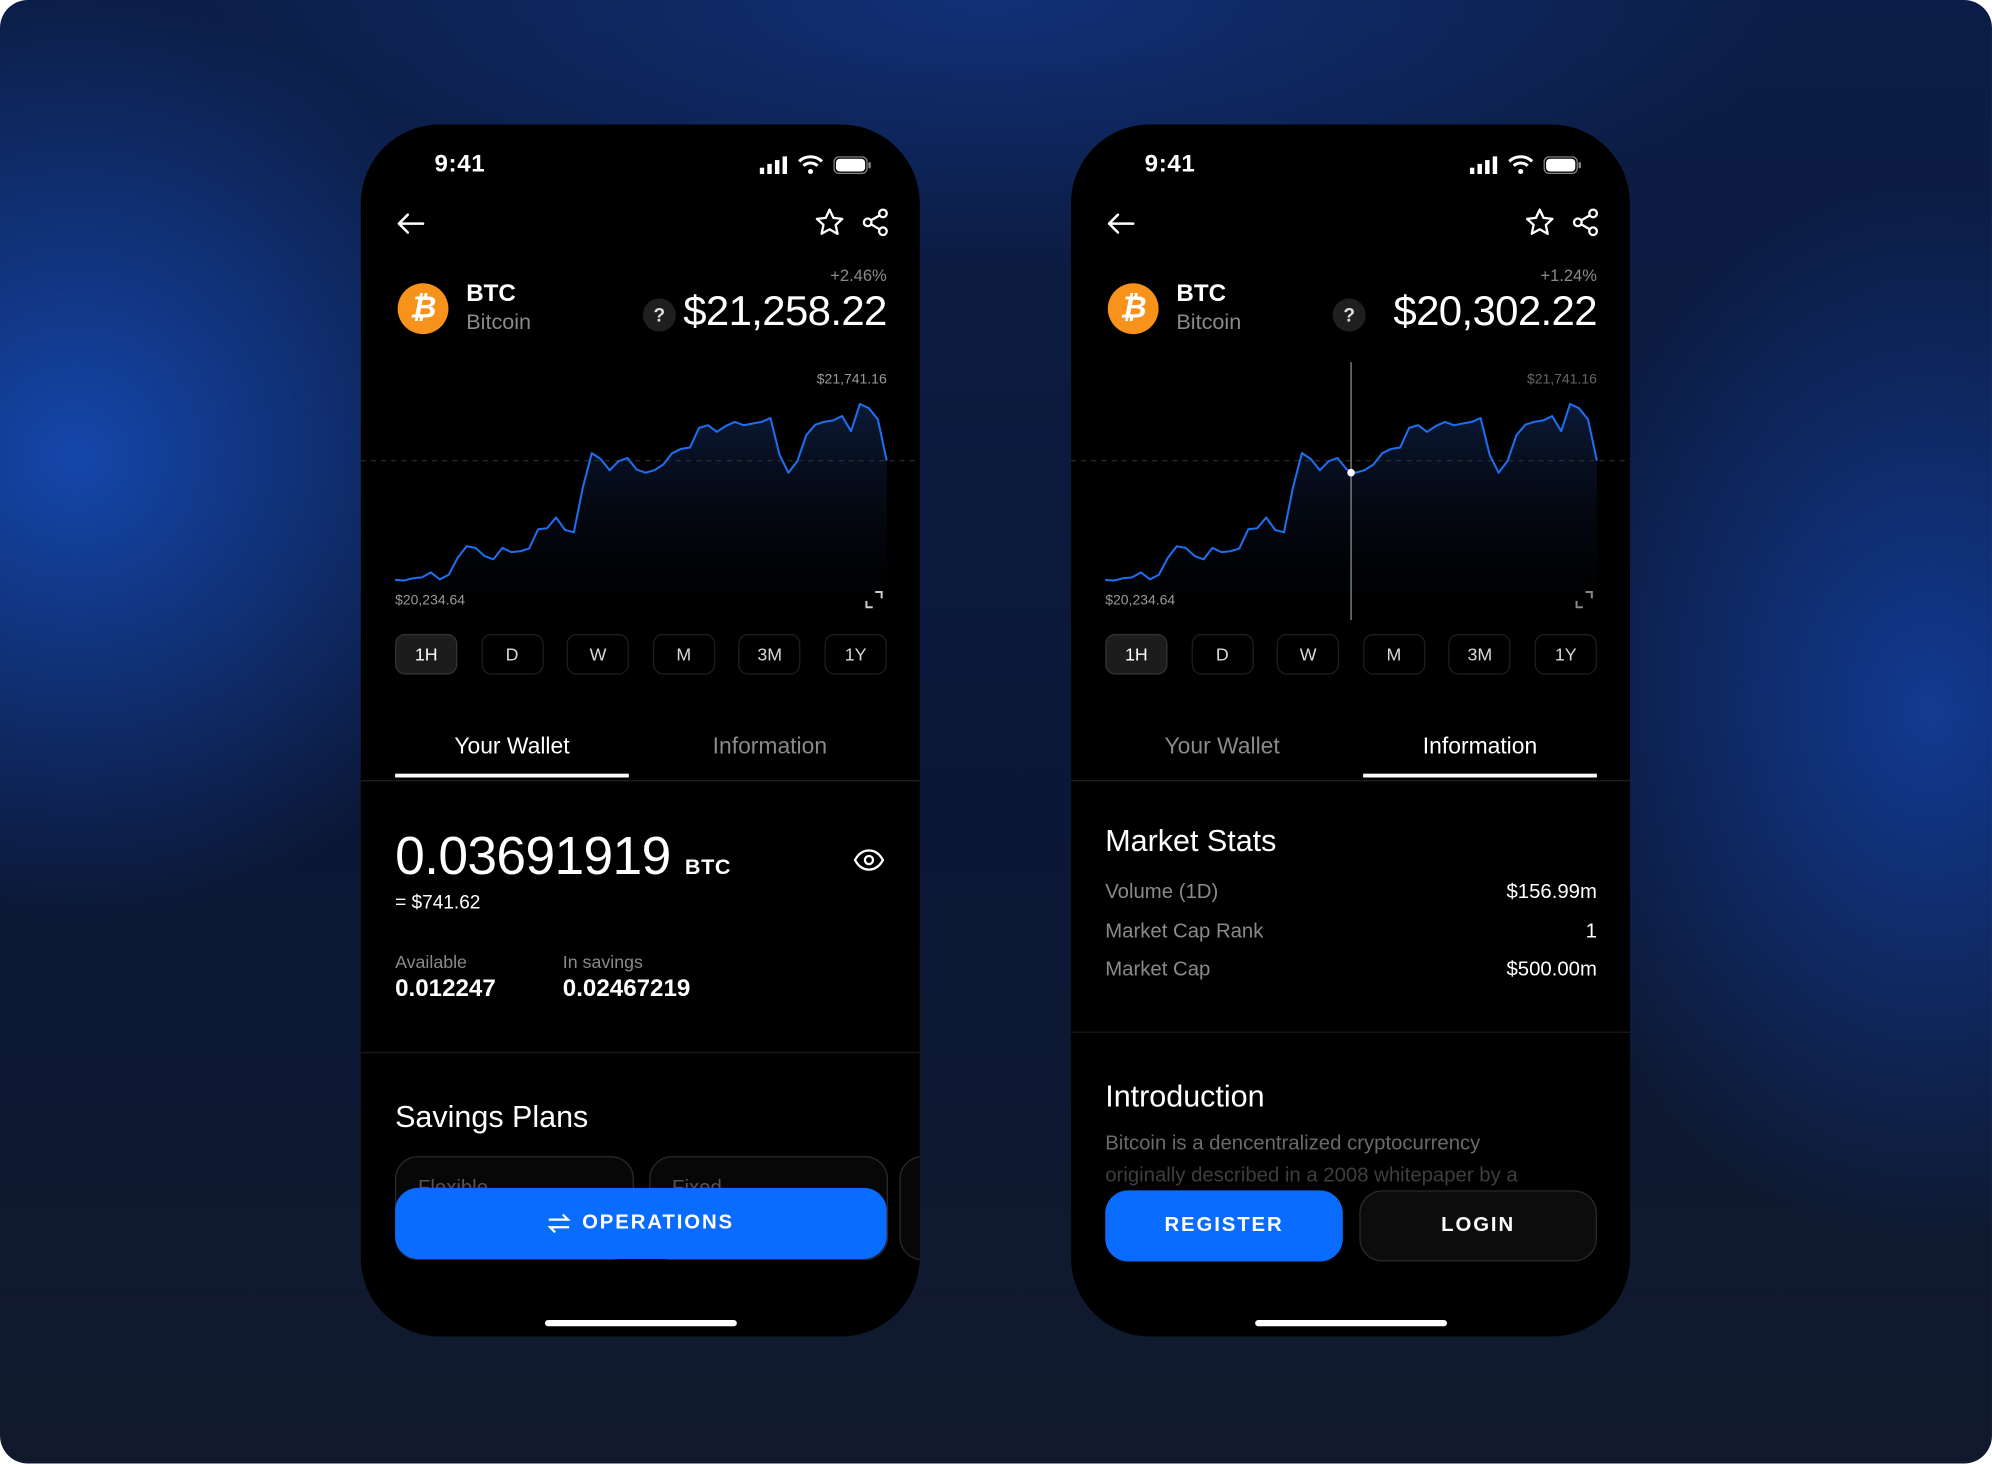 The image size is (1992, 1464). Describe the element at coordinates (445, 989) in the screenshot. I see `available-value: 0.012247` at that location.